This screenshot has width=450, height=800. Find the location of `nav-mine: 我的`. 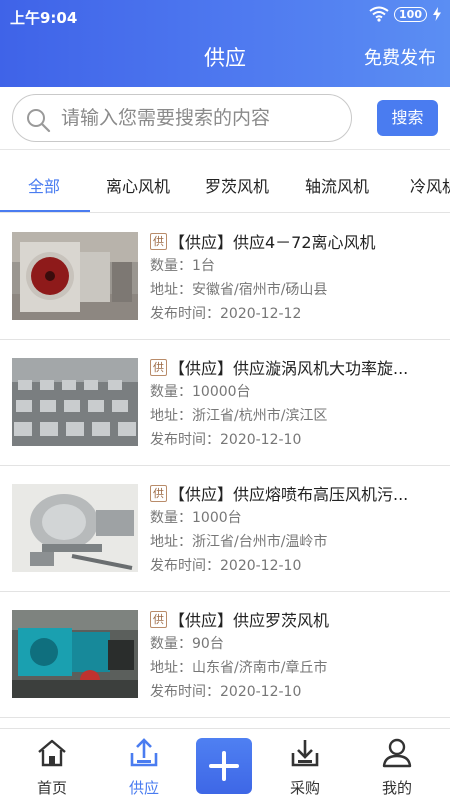

nav-mine: 我的 is located at coordinates (397, 764).